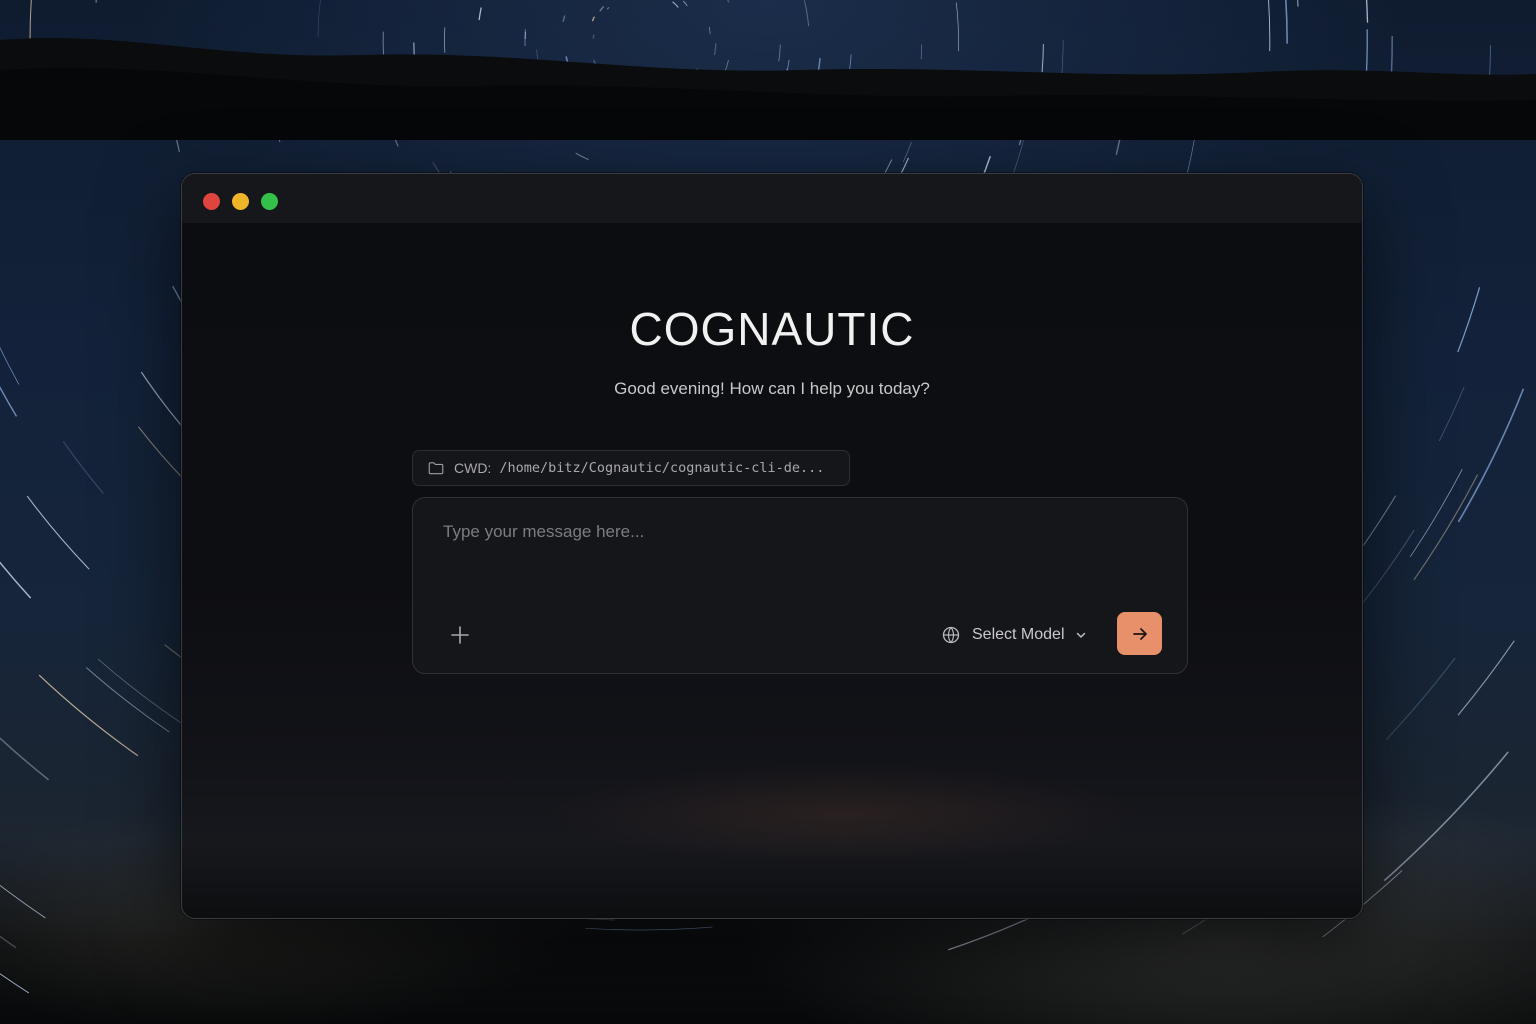 This screenshot has height=1024, width=1536. What do you see at coordinates (772, 388) in the screenshot?
I see `greeting-text: Good evening! How can I help you today?` at bounding box center [772, 388].